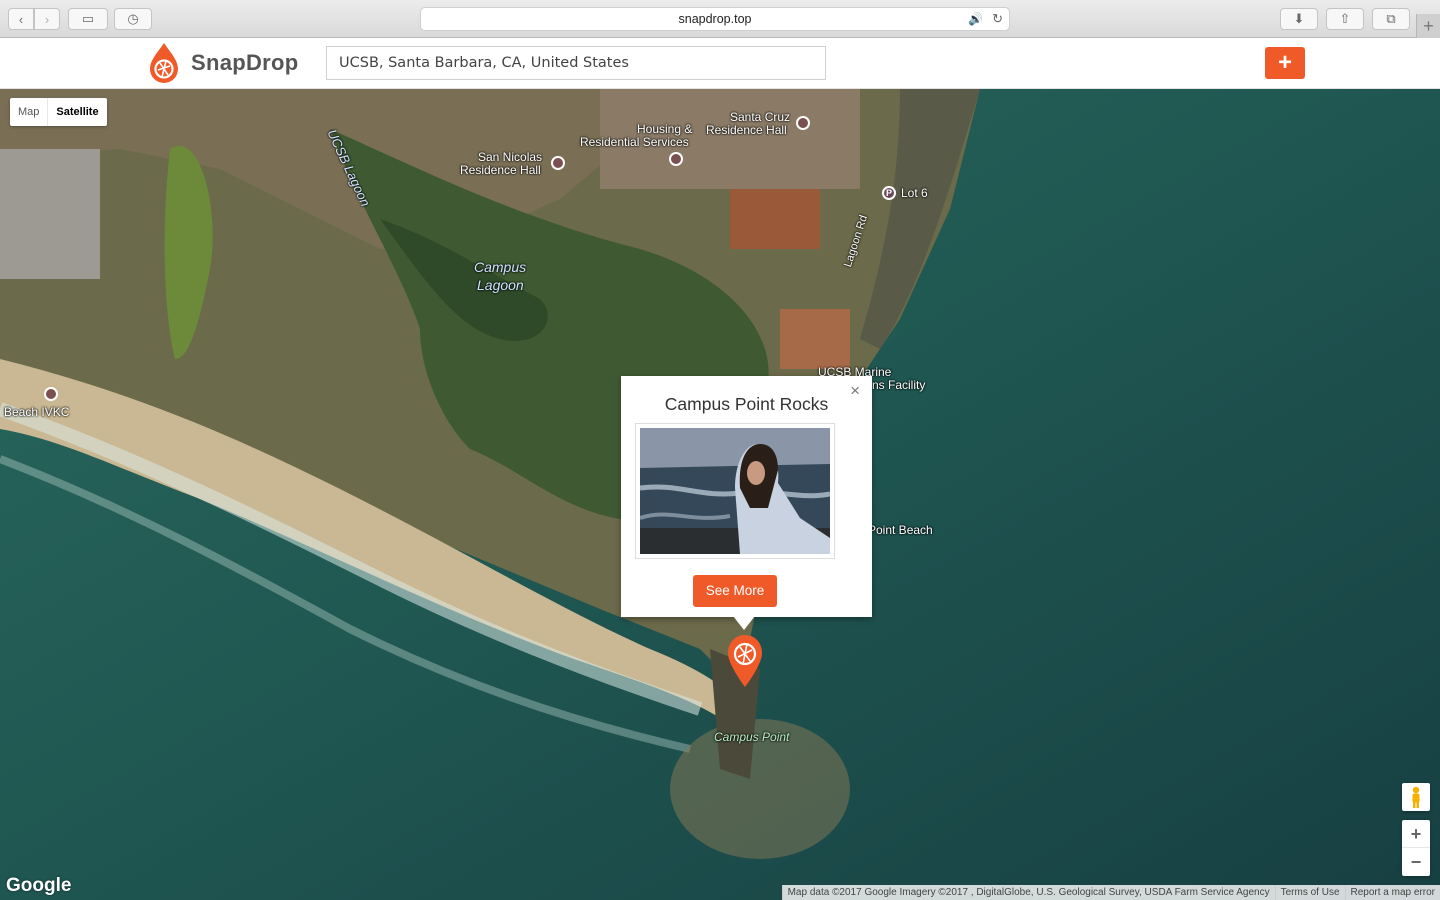  I want to click on pegman-icon, so click(1416, 797).